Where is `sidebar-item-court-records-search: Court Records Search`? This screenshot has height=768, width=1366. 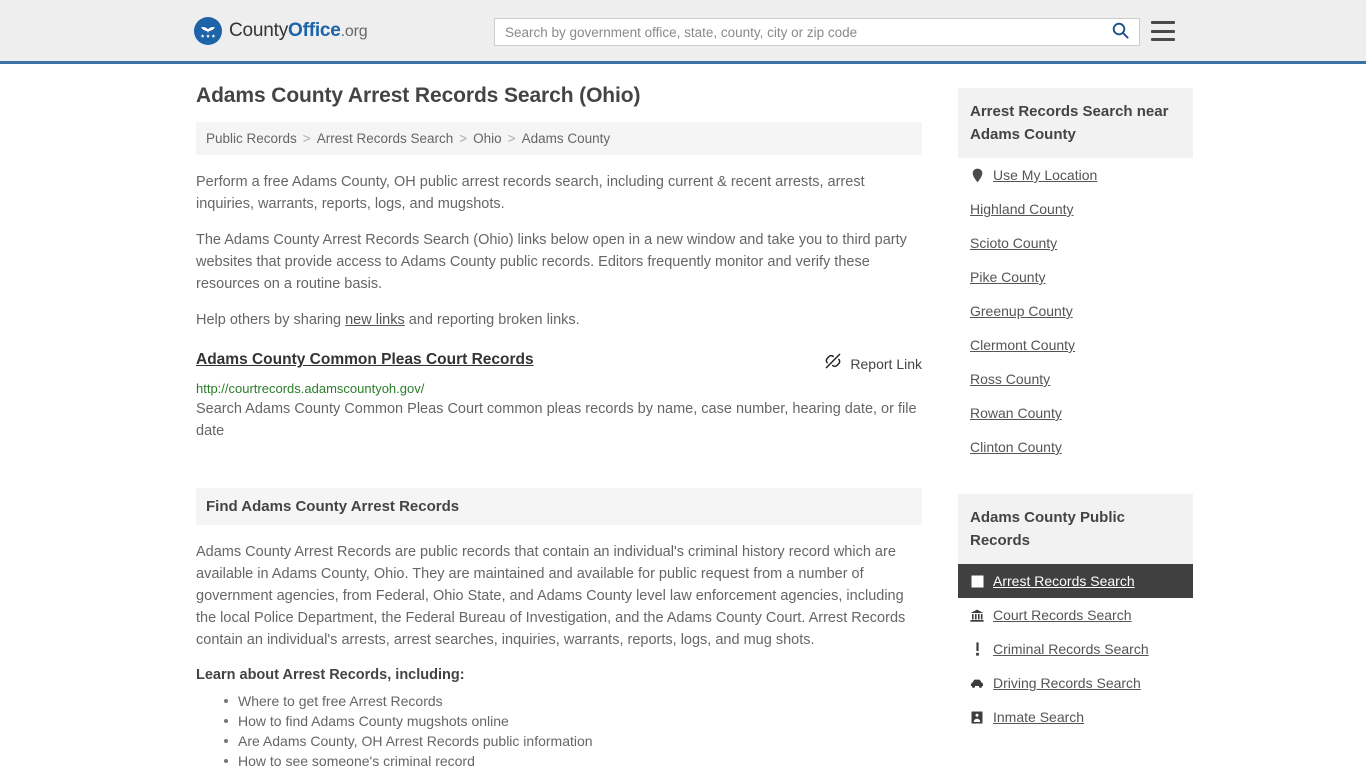 sidebar-item-court-records-search: Court Records Search is located at coordinates (1075, 615).